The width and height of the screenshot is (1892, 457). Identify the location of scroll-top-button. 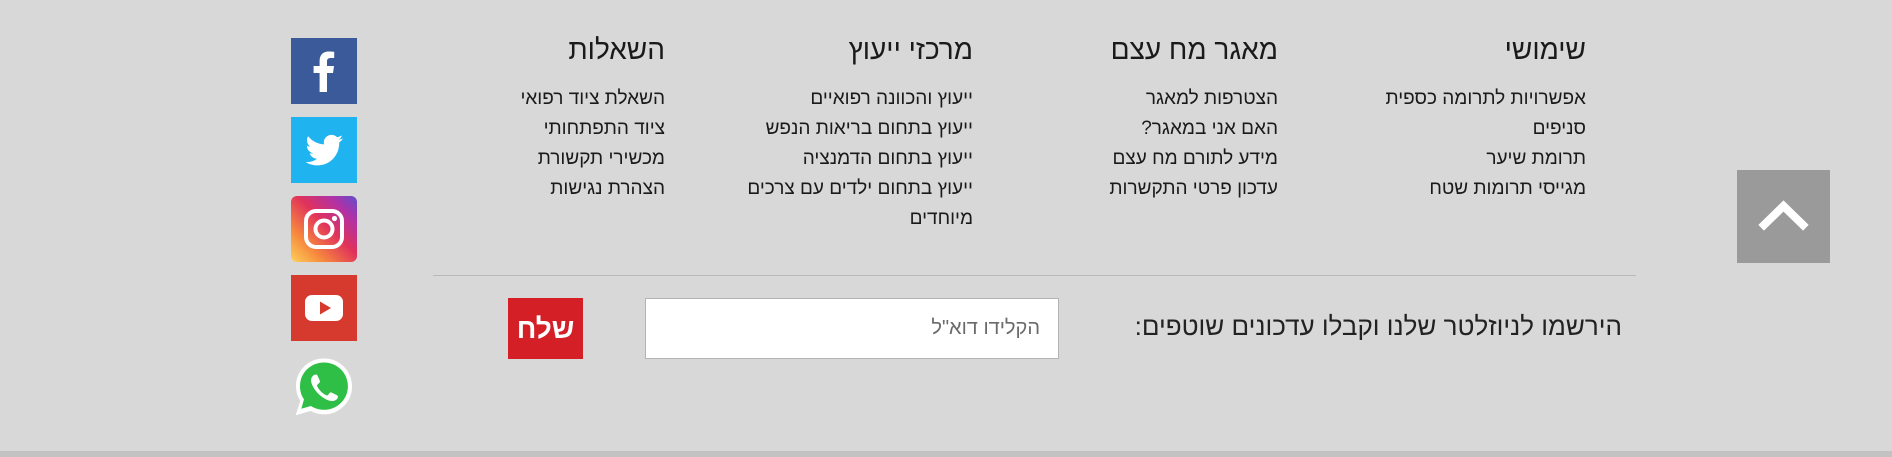
(1783, 216).